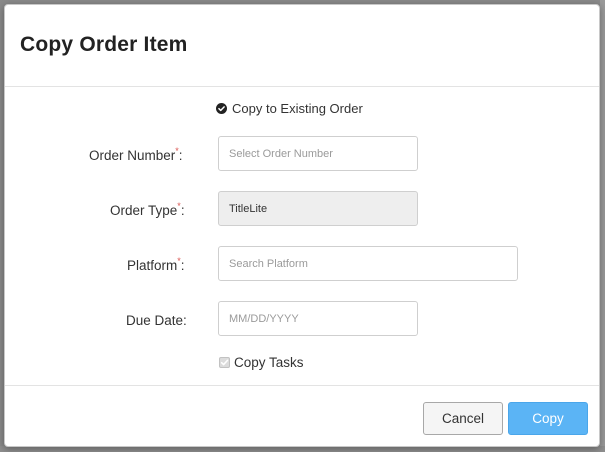  Describe the element at coordinates (136, 154) in the screenshot. I see `order-number-label: Order Number*:` at that location.